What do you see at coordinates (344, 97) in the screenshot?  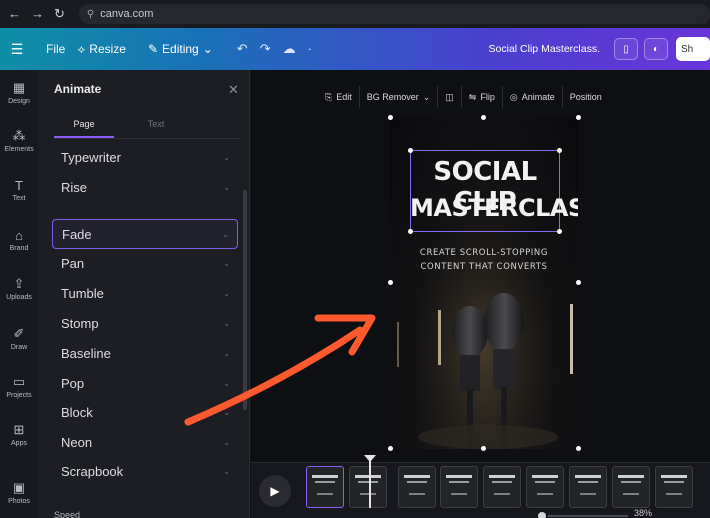 I see `edit-label: Edit` at bounding box center [344, 97].